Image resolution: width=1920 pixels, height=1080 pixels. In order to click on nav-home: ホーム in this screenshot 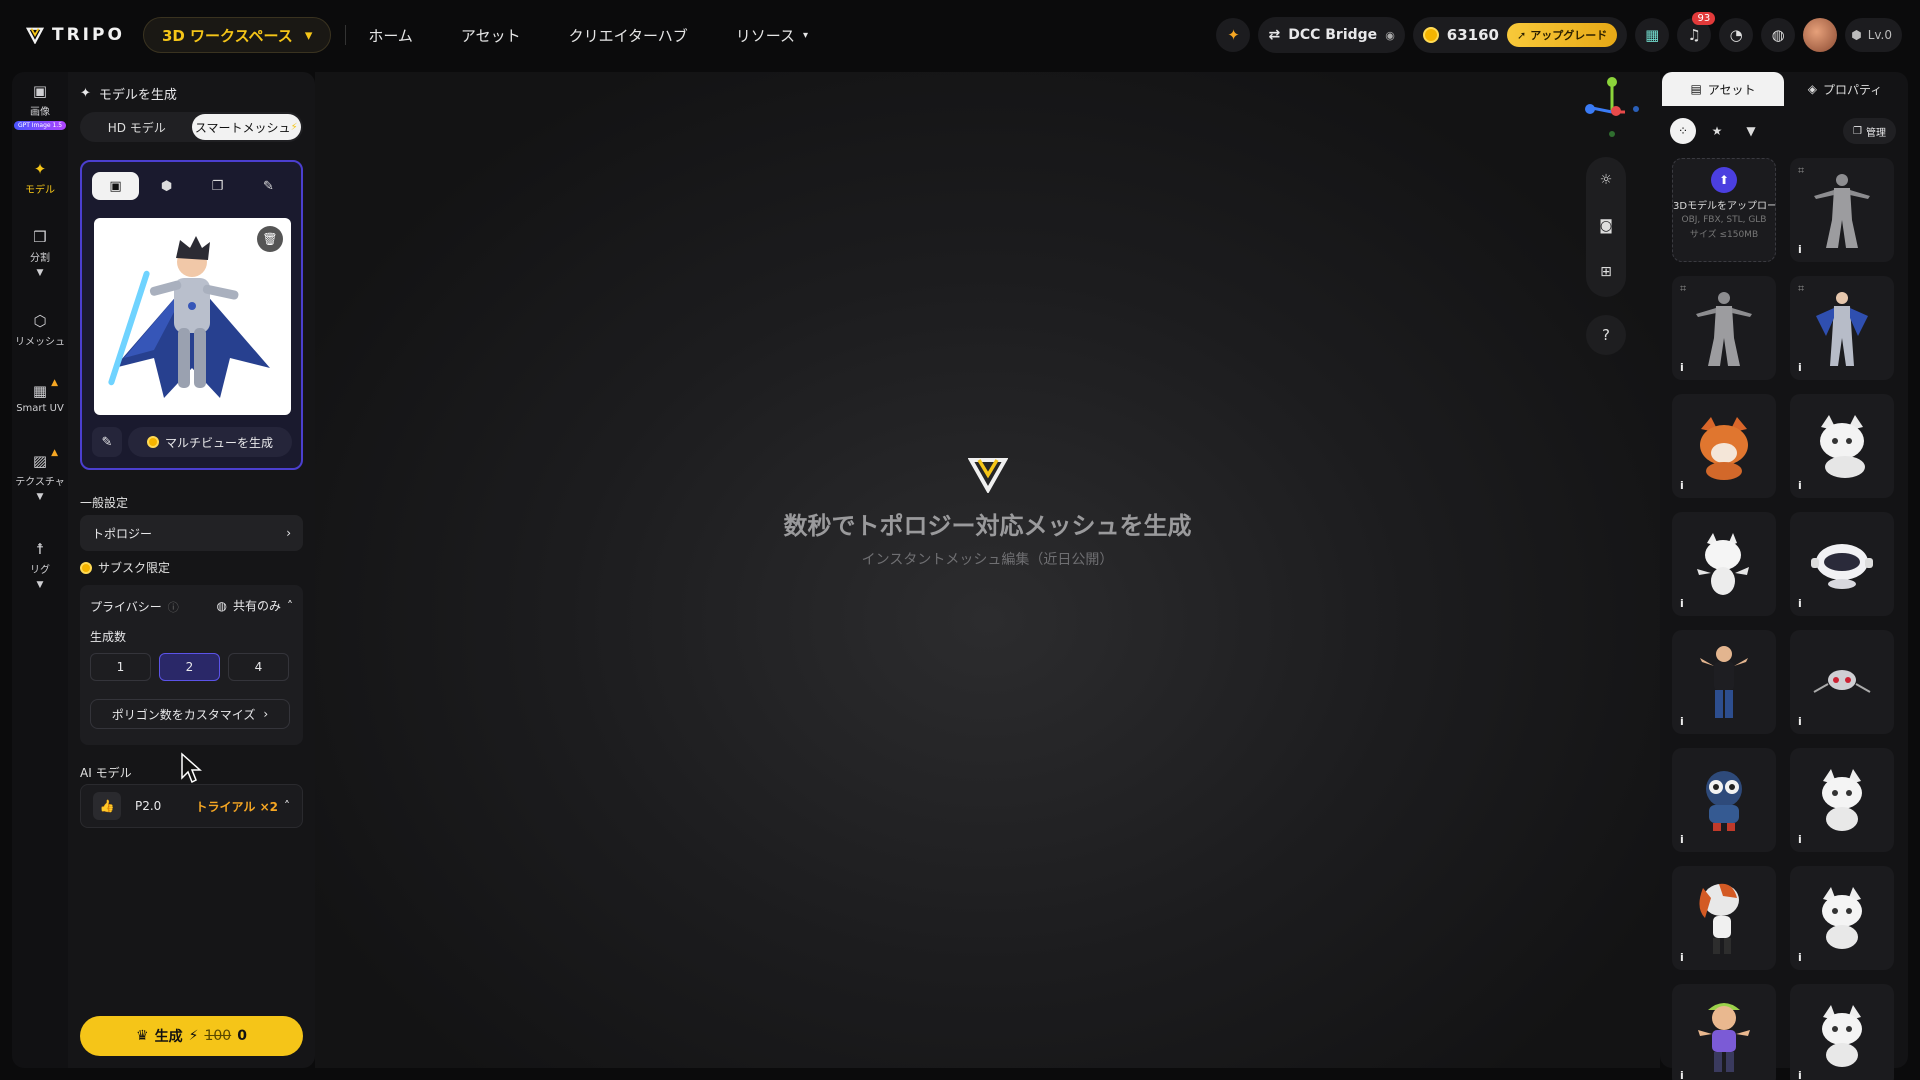, I will do `click(390, 35)`.